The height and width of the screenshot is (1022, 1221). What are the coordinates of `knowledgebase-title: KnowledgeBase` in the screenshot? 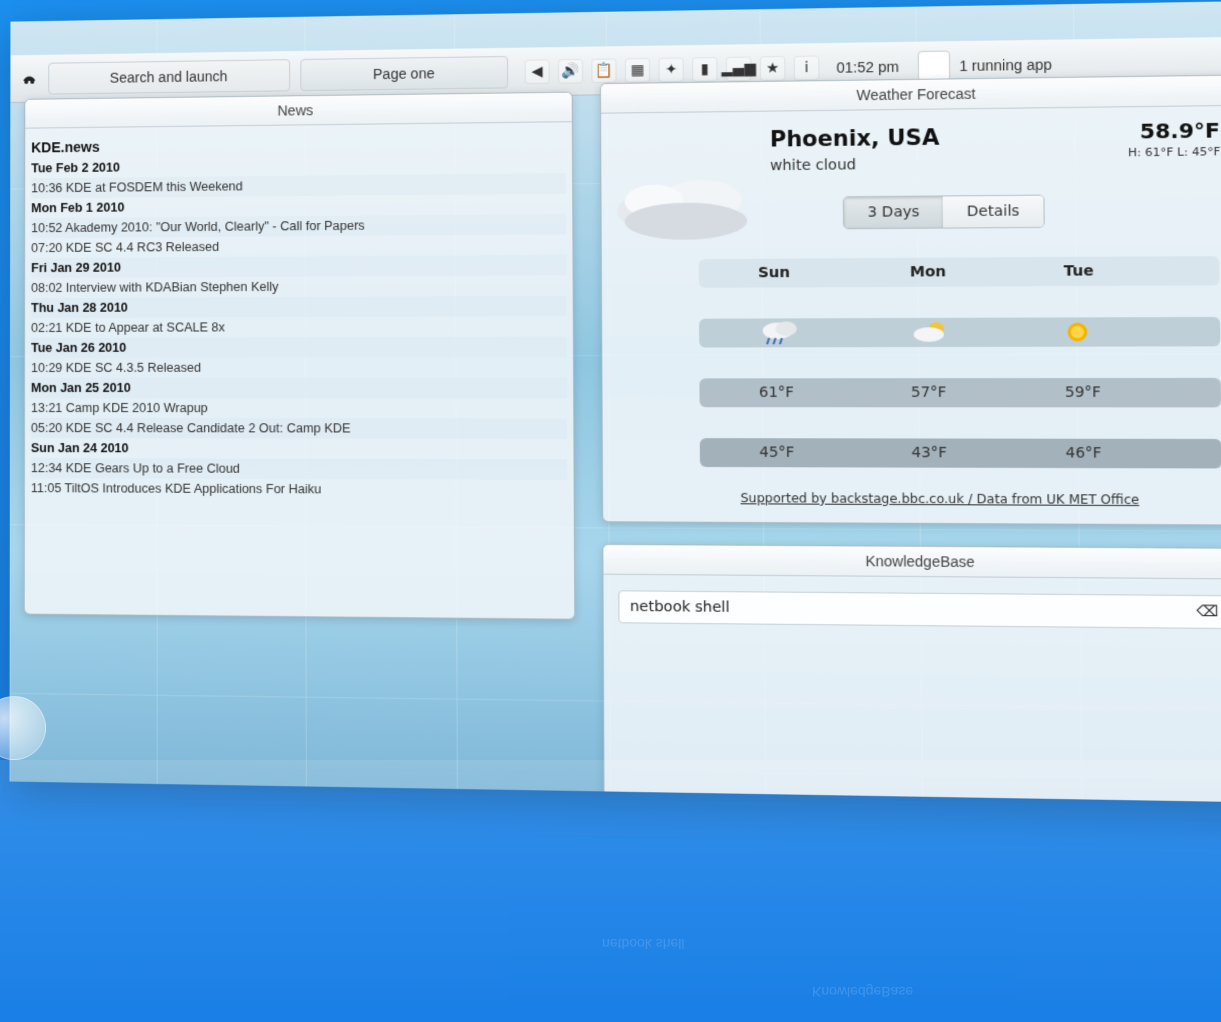 It's located at (912, 562).